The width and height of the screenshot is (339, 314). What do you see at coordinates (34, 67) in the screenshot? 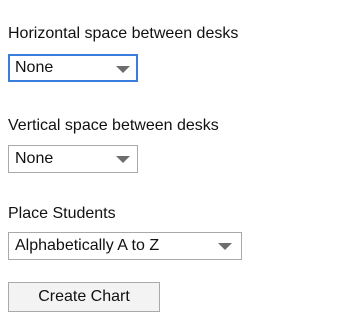
I see `horizontal-space-value: None` at bounding box center [34, 67].